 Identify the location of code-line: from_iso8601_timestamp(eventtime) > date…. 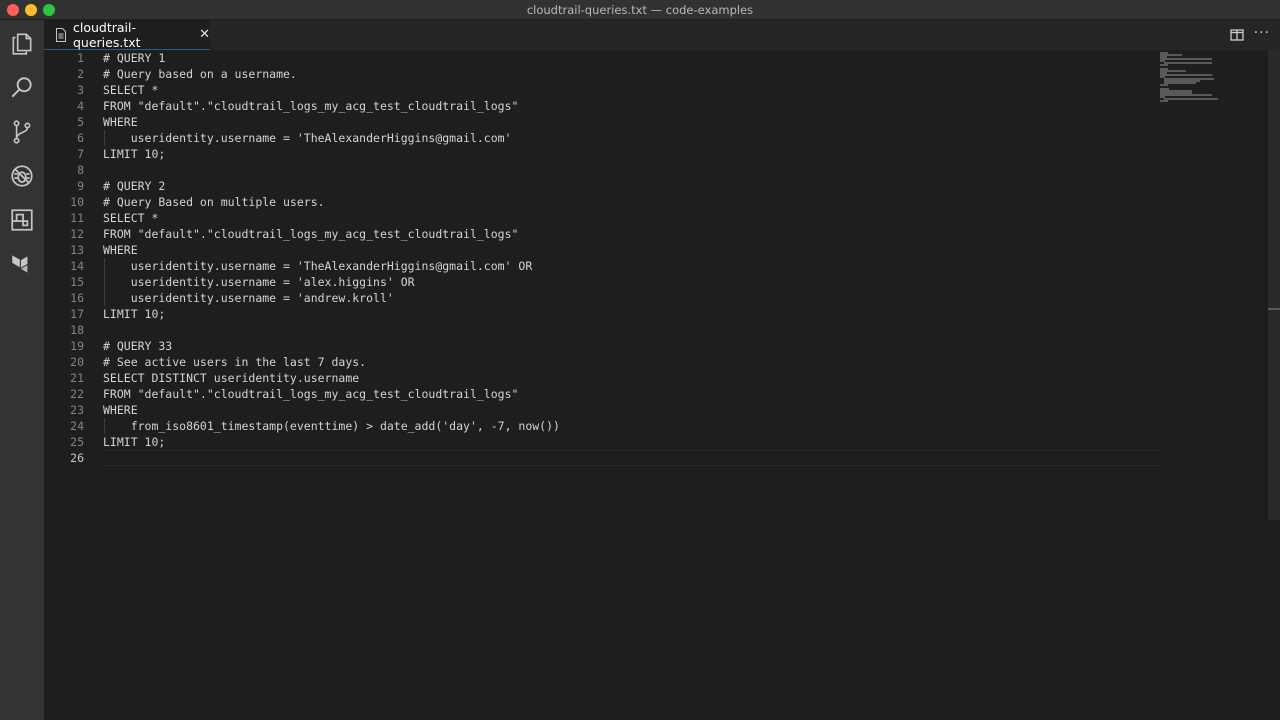
(331, 426).